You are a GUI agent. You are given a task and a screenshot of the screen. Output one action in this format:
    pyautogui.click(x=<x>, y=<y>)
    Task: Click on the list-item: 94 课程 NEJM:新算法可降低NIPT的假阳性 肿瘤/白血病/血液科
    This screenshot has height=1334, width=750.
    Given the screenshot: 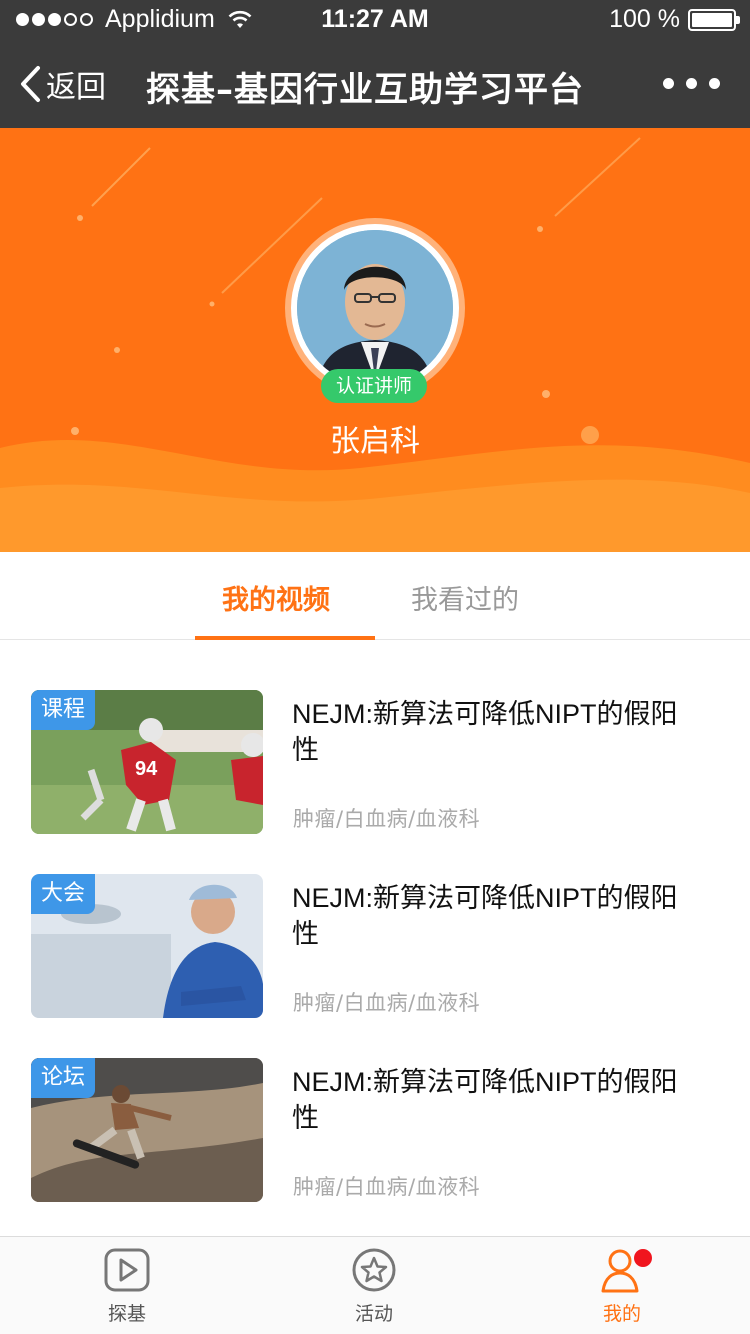 What is the action you would take?
    pyautogui.click(x=375, y=765)
    